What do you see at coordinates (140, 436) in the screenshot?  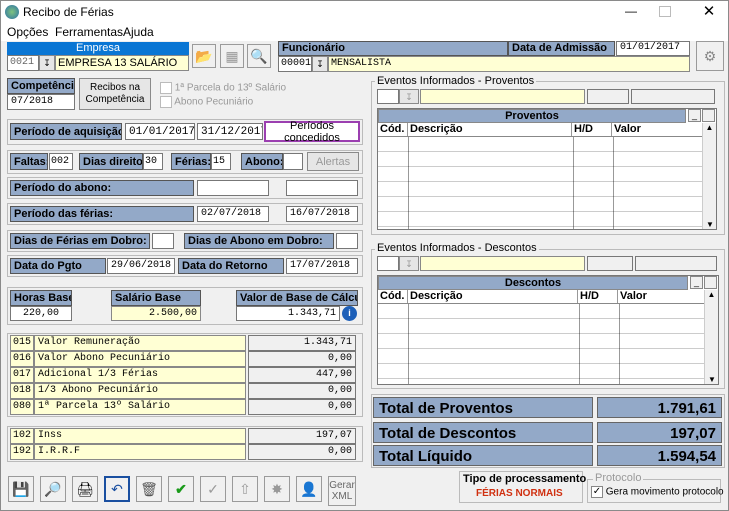 I see `desconto-desc: Inss` at bounding box center [140, 436].